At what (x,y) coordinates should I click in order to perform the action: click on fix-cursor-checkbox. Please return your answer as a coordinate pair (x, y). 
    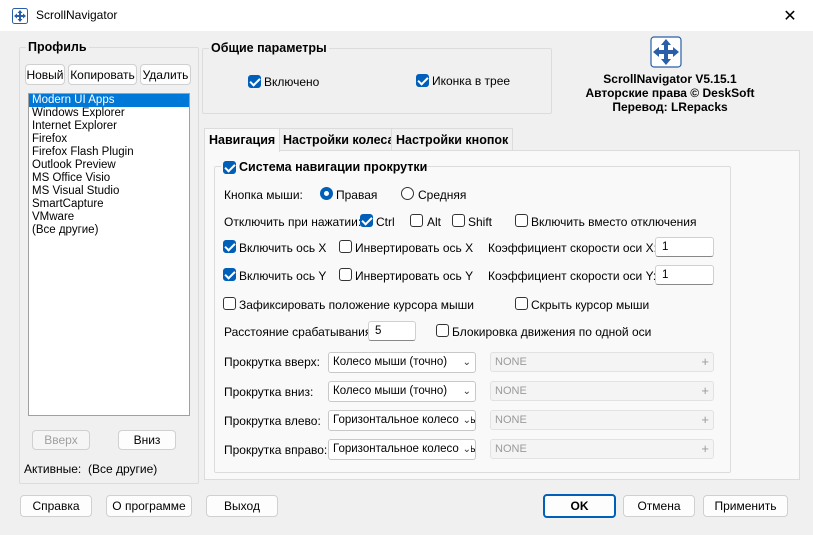
    Looking at the image, I should click on (229, 303).